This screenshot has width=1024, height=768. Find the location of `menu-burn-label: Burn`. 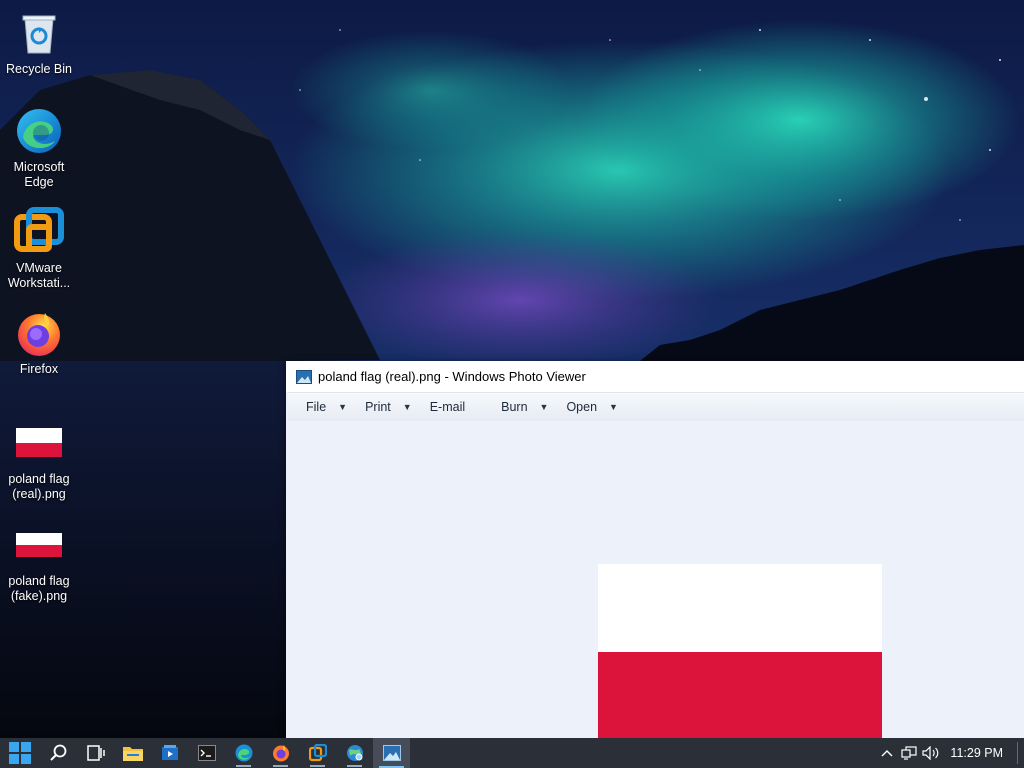

menu-burn-label: Burn is located at coordinates (514, 407).